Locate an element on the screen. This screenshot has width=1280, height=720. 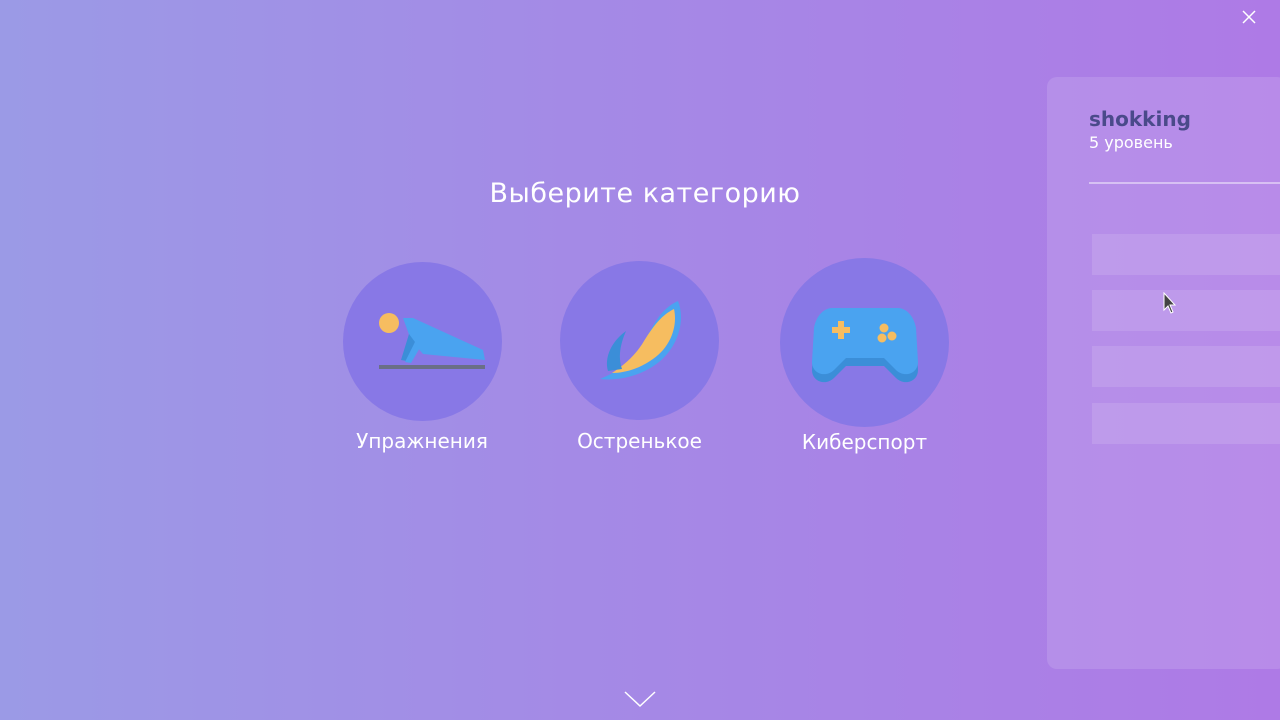
close-icon is located at coordinates (1249, 17).